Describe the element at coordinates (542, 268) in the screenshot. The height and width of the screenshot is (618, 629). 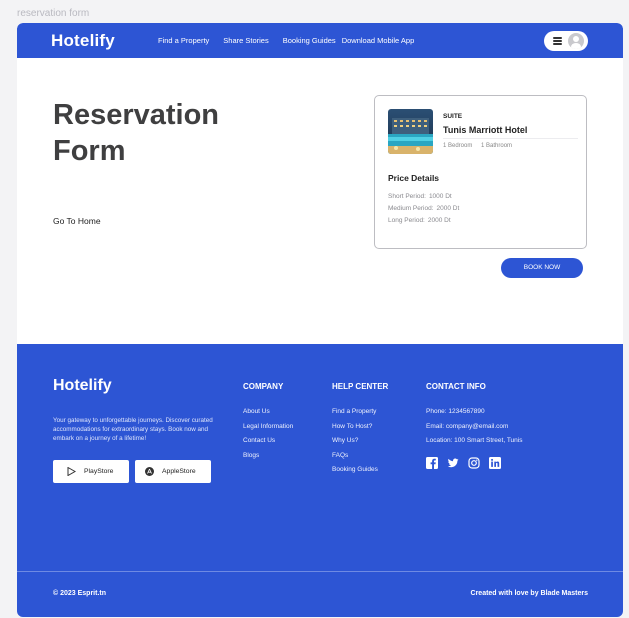
I see `book-now-button: BOOK NOW` at that location.